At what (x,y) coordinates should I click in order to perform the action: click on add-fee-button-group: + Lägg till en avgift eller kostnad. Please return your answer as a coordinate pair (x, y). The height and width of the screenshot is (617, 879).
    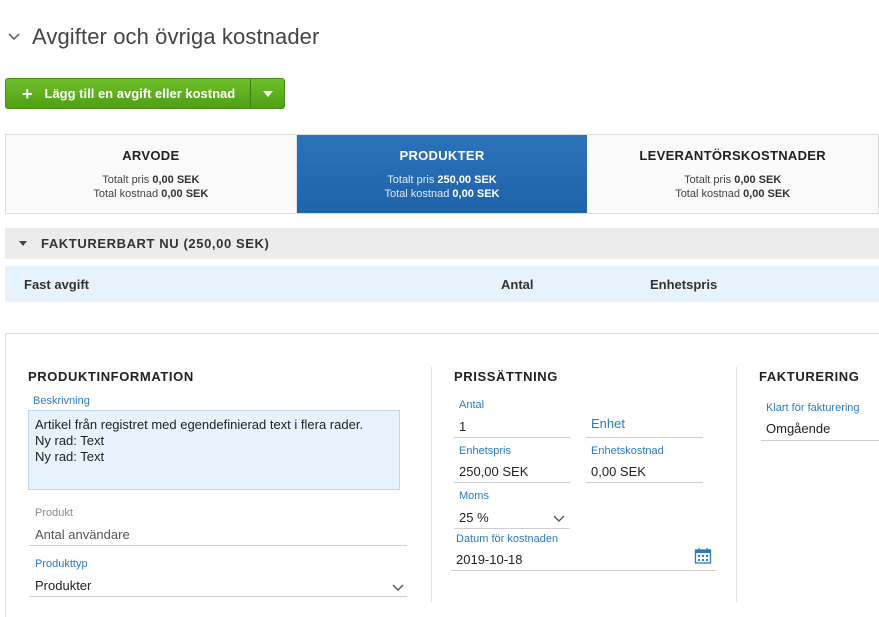
    Looking at the image, I should click on (145, 93).